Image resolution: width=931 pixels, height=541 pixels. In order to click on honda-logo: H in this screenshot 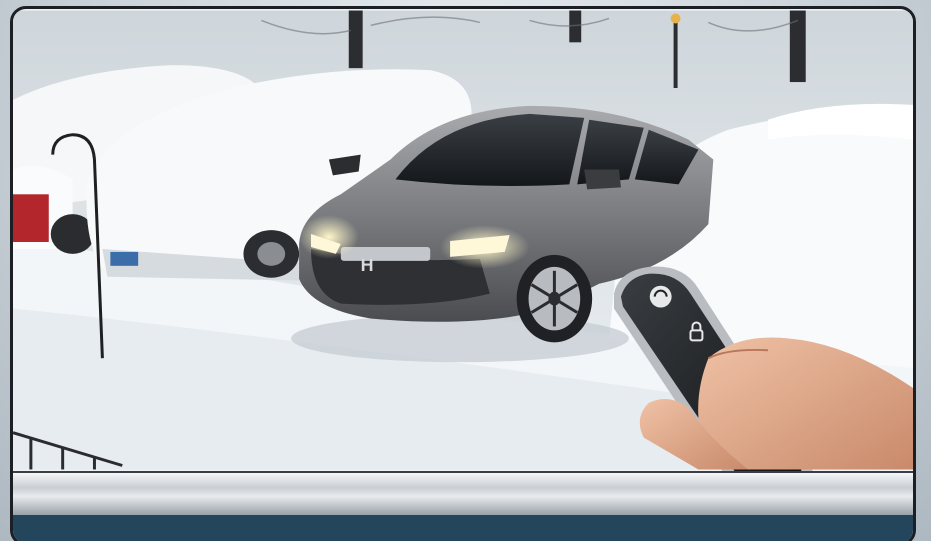, I will do `click(367, 265)`.